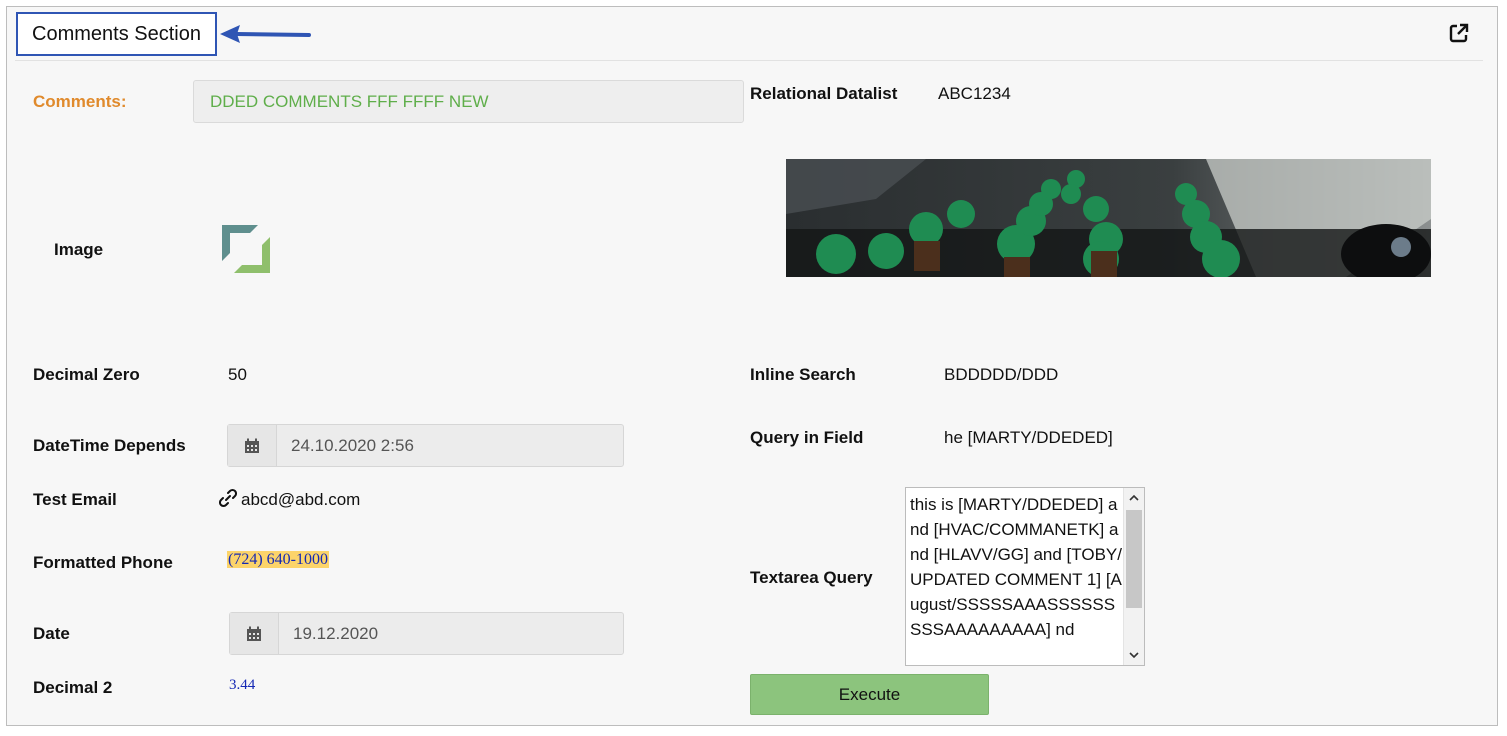  I want to click on vials-photo-graphic, so click(1108, 218).